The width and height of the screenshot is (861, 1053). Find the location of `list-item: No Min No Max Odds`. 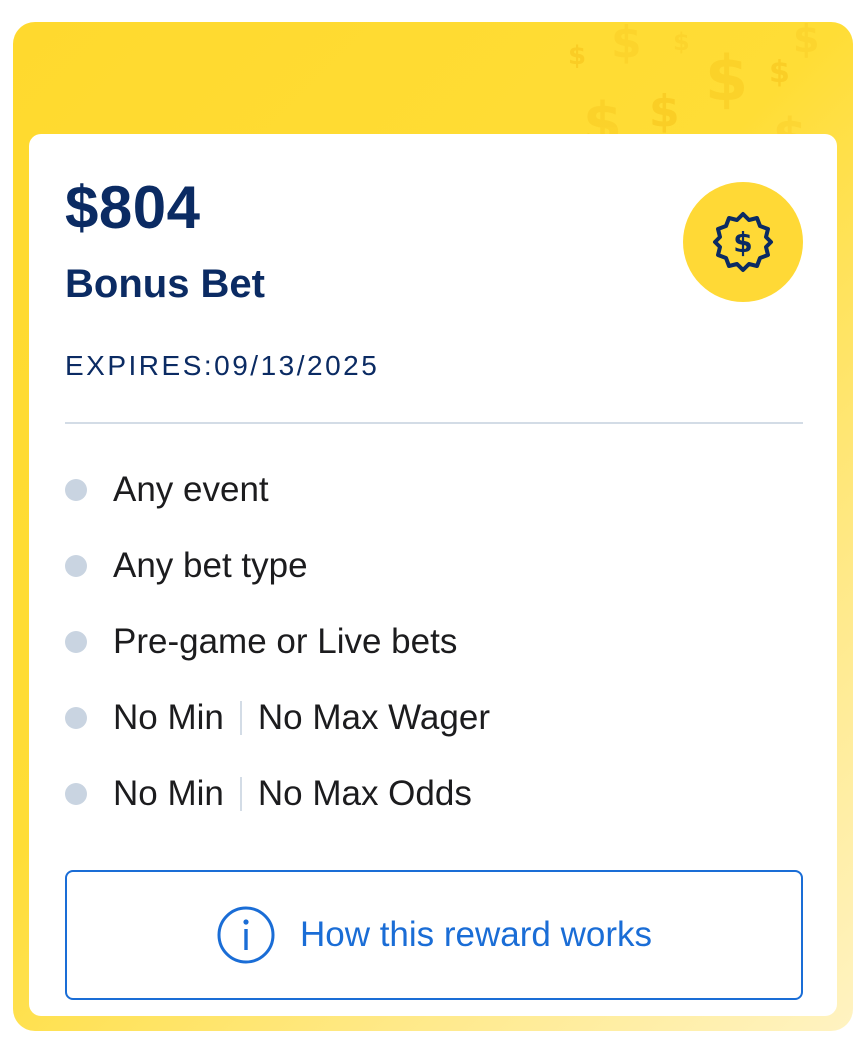

list-item: No Min No Max Odds is located at coordinates (435, 794).